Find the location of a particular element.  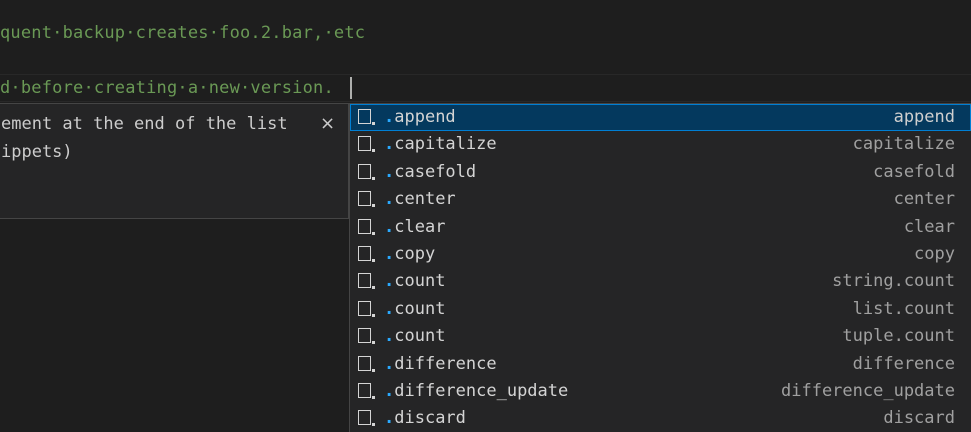

suggestion-detail: tuple.count is located at coordinates (898, 336).